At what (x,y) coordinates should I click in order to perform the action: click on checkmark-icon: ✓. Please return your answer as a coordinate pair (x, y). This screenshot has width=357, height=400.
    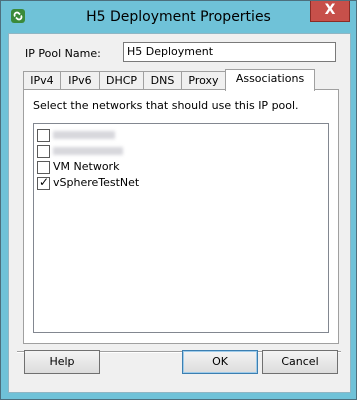
    Looking at the image, I should click on (44, 182).